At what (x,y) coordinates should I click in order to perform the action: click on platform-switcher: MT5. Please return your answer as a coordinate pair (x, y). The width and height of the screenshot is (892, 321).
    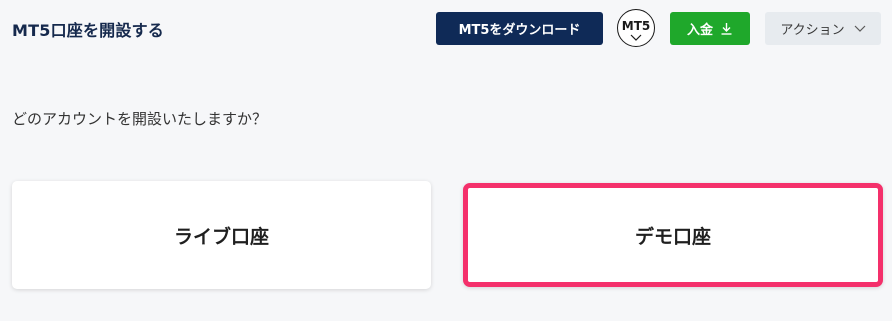
    Looking at the image, I should click on (636, 28).